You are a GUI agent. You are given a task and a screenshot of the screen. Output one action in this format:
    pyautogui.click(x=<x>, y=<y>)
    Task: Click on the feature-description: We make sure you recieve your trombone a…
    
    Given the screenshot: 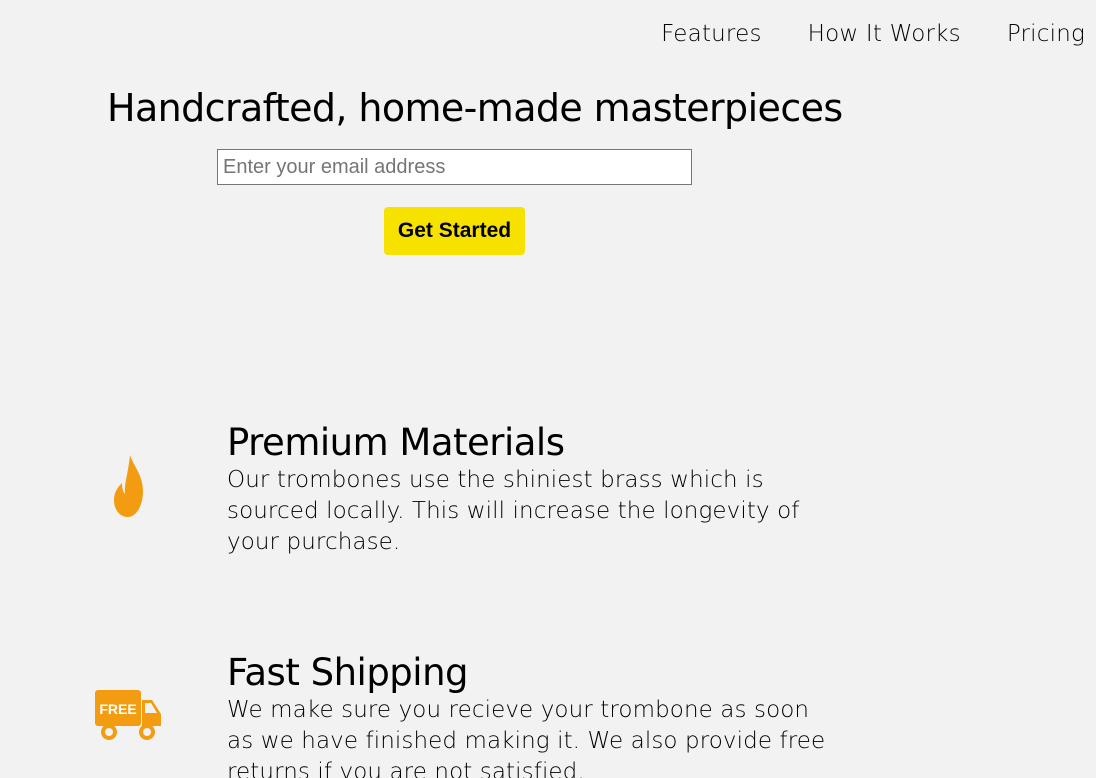 What is the action you would take?
    pyautogui.click(x=526, y=737)
    